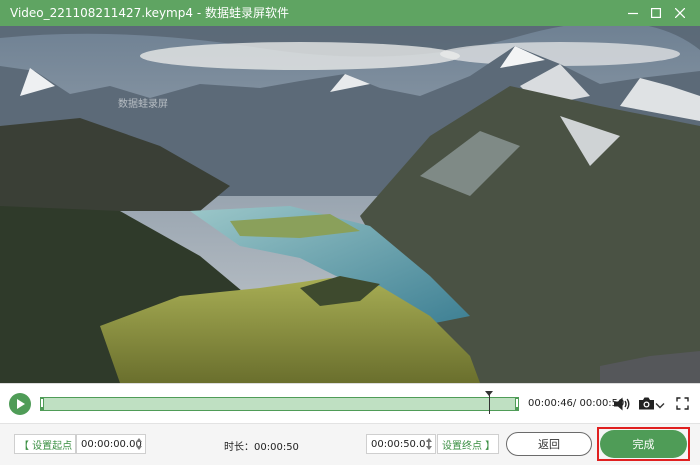 The height and width of the screenshot is (465, 700). What do you see at coordinates (656, 13) in the screenshot?
I see `maximize-icon` at bounding box center [656, 13].